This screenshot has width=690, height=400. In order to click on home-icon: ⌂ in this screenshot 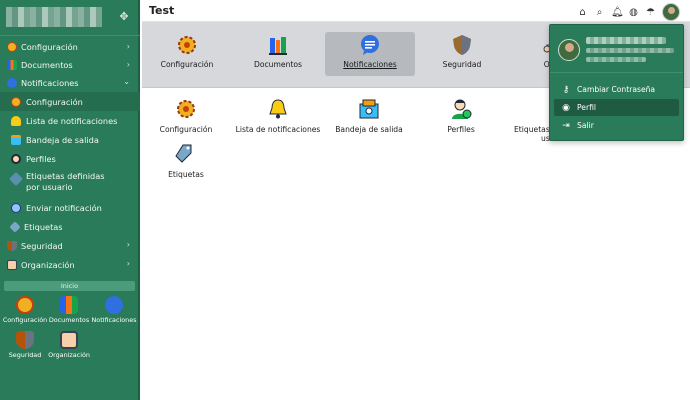, I will do `click(582, 12)`.